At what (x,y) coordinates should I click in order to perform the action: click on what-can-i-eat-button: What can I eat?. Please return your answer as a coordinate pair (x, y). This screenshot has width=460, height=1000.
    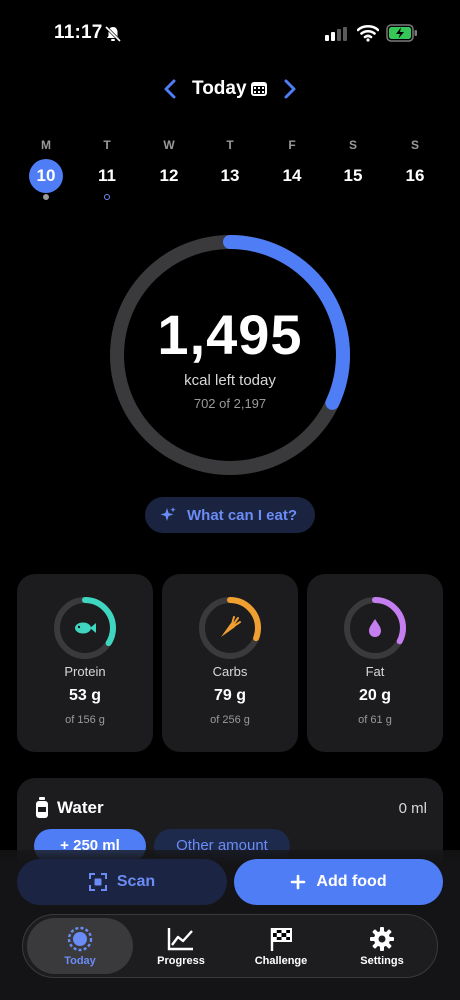
    Looking at the image, I should click on (230, 515).